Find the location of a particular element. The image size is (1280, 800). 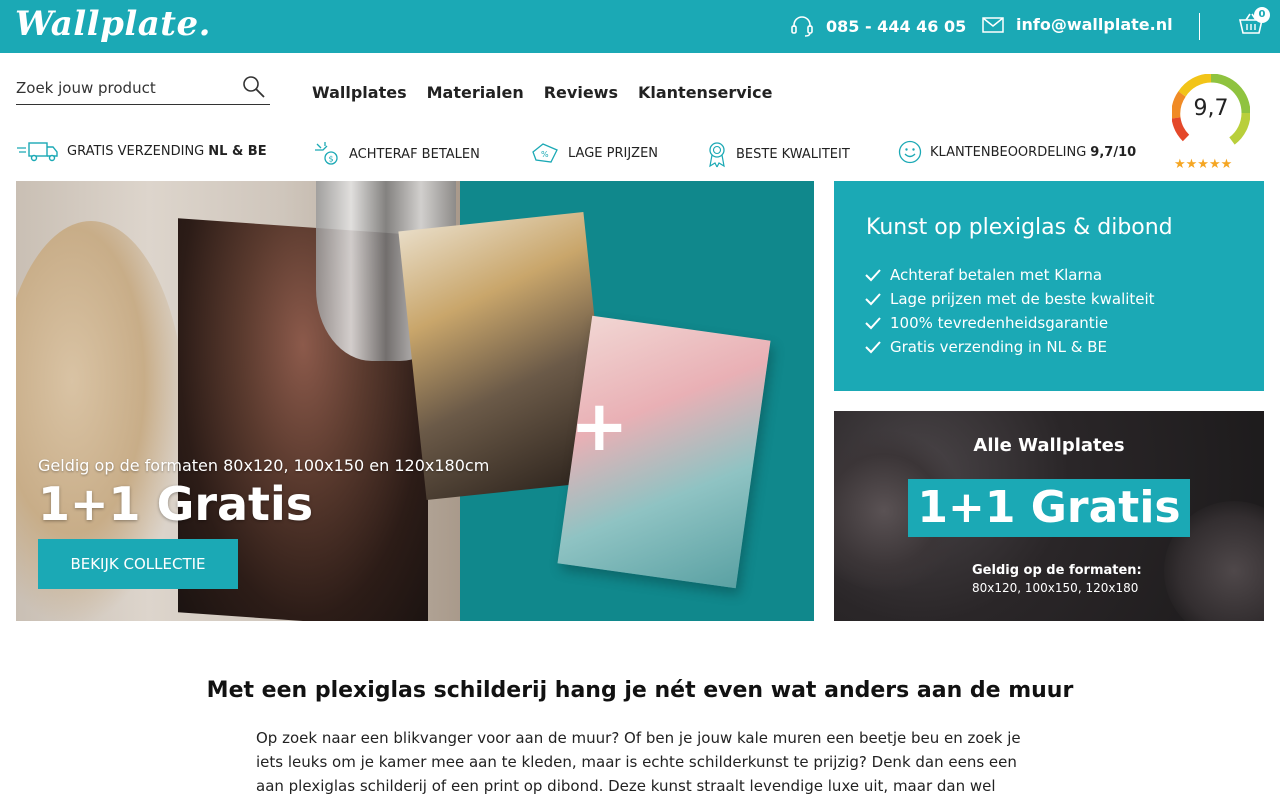

award-ribbon-icon is located at coordinates (717, 155).